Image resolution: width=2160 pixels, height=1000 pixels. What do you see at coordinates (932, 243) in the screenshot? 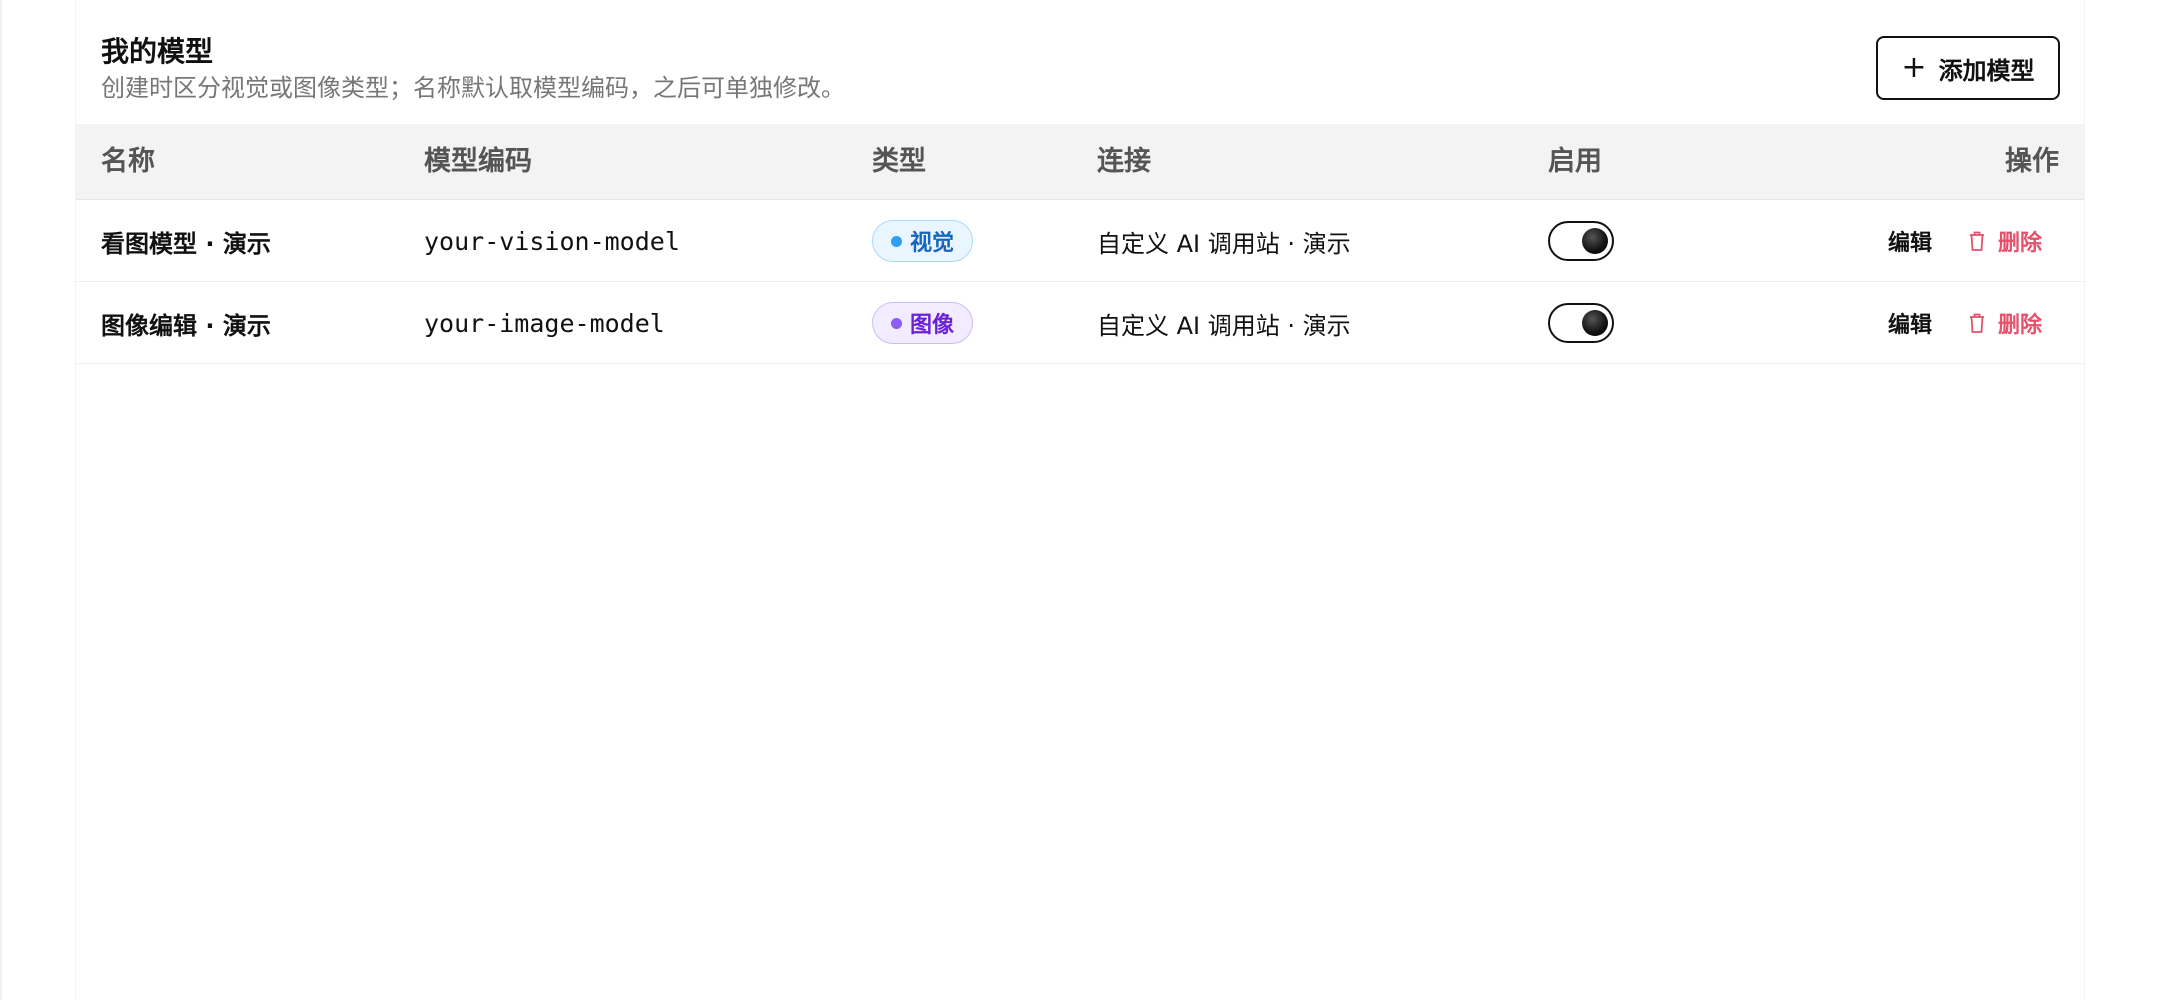
I see `type-badge-label: 视觉` at bounding box center [932, 243].